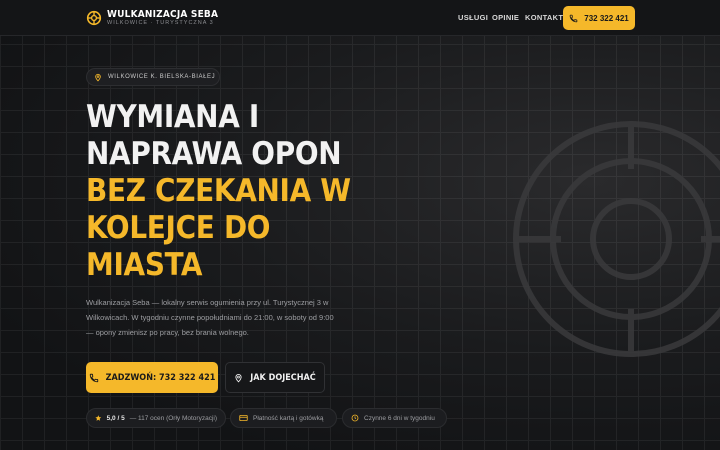  I want to click on payment-badge: Płatność kartą i gotówką, so click(283, 418).